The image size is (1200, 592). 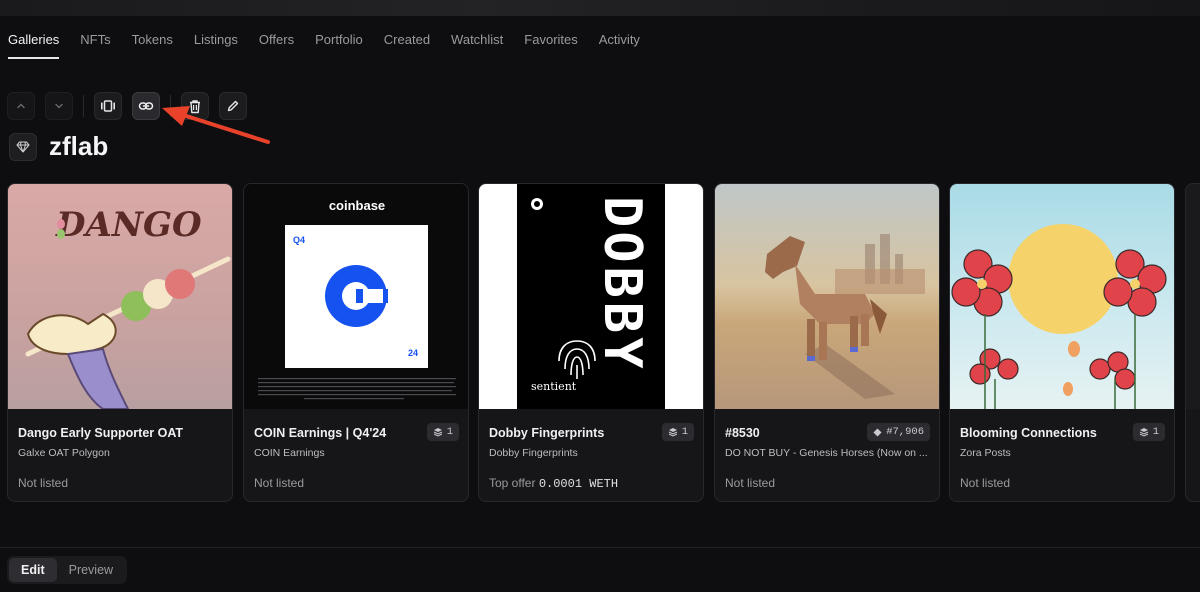 What do you see at coordinates (357, 205) in the screenshot?
I see `coinbase-wordmark: coinbase` at bounding box center [357, 205].